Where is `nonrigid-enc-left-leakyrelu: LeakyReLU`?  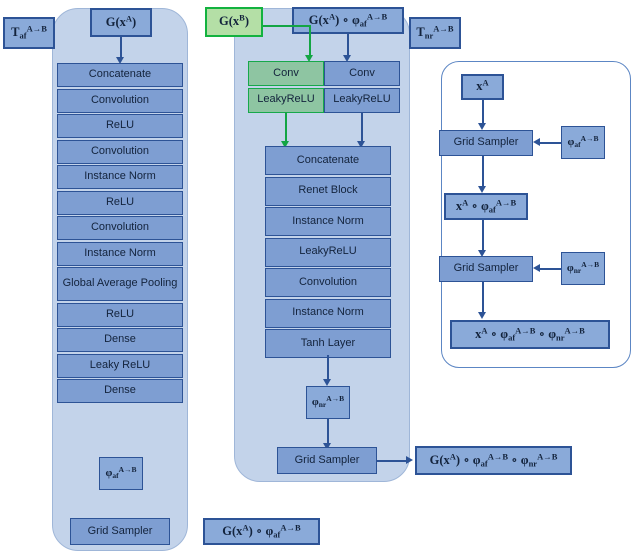 nonrigid-enc-left-leakyrelu: LeakyReLU is located at coordinates (286, 100).